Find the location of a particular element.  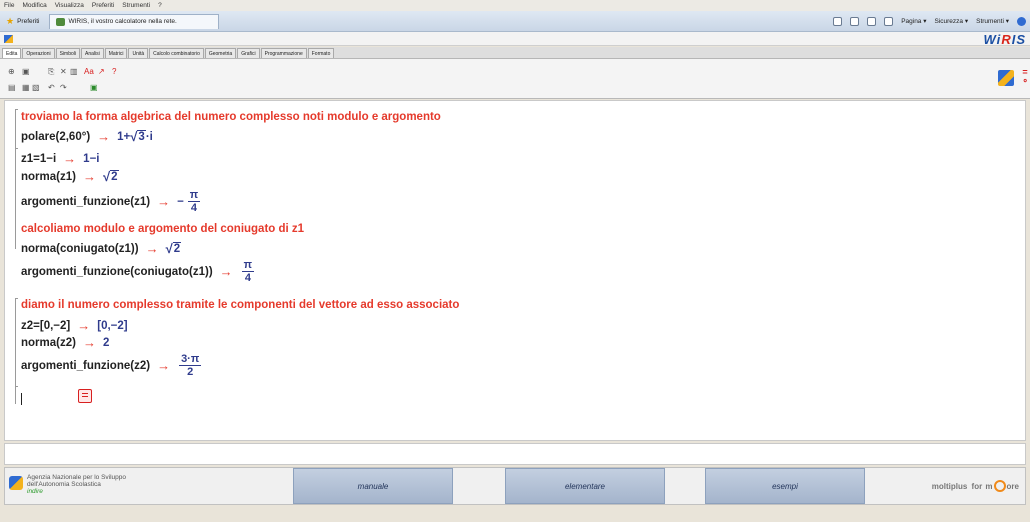

calculate-button is located at coordinates (85, 396).